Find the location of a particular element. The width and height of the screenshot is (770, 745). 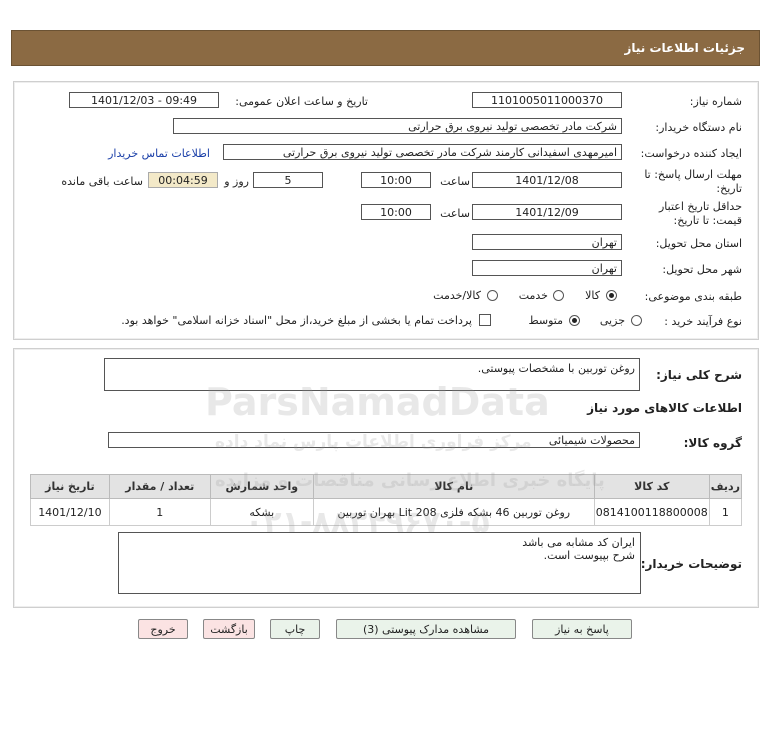

buyer-notes-label: توضیحات خریدار: is located at coordinates (691, 564).